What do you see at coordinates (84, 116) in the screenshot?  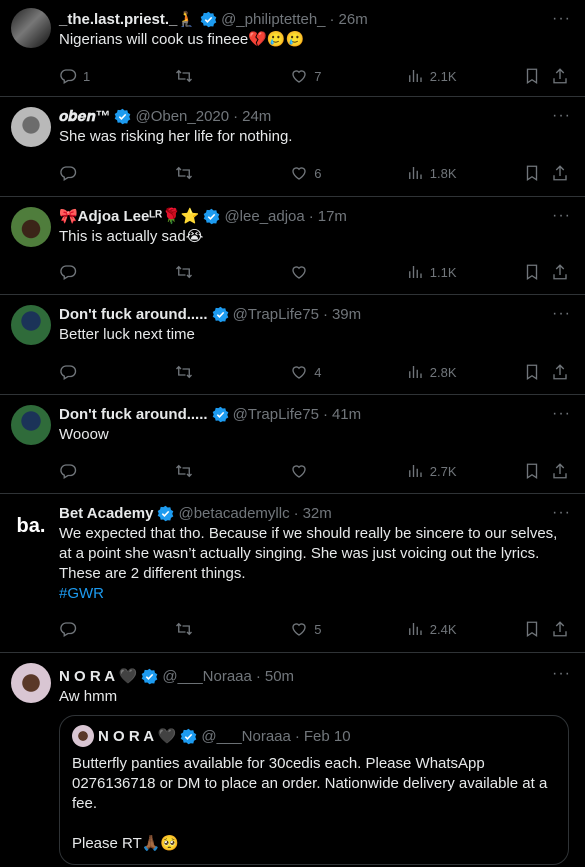 I see `author-name: 𝒐𝒃𝒆𝒏™` at bounding box center [84, 116].